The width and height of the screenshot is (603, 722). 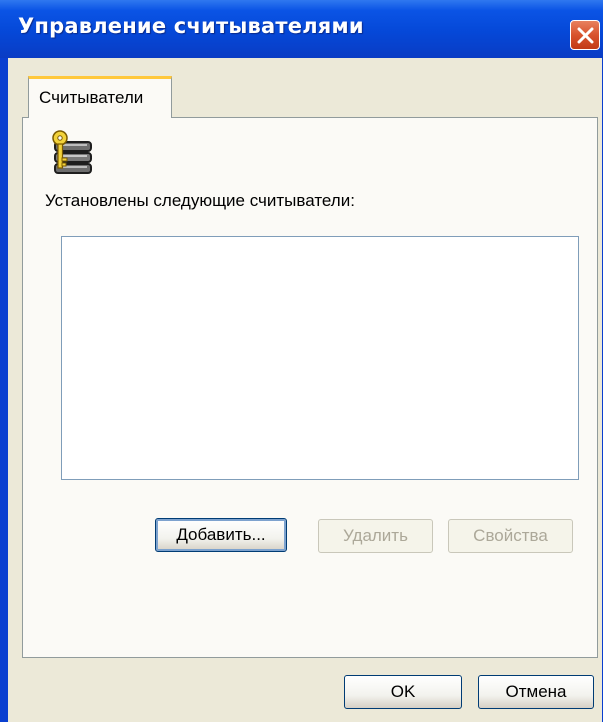 I want to click on close-button, so click(x=585, y=35).